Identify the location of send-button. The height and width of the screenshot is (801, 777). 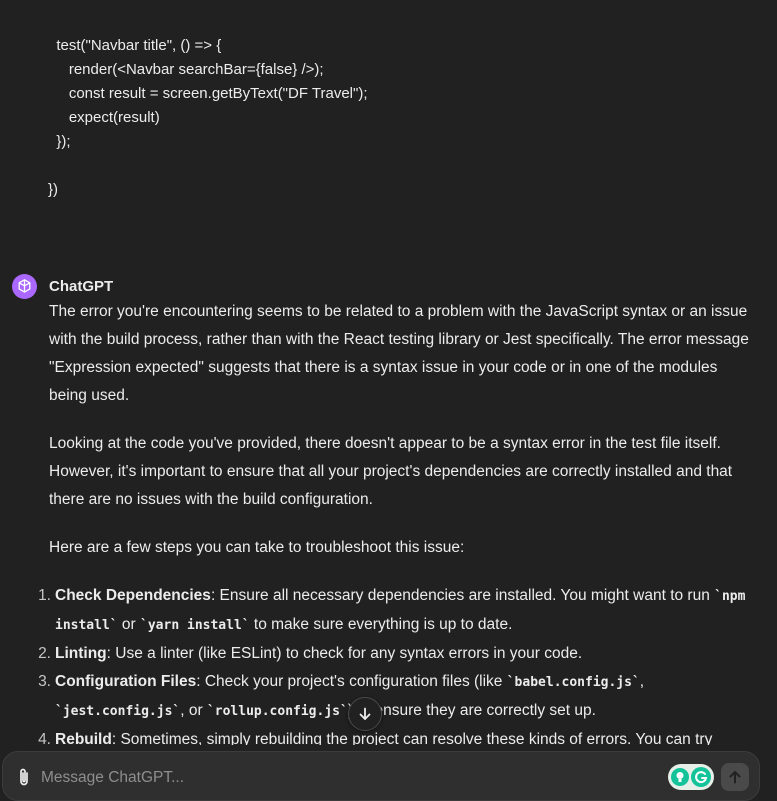
(735, 777).